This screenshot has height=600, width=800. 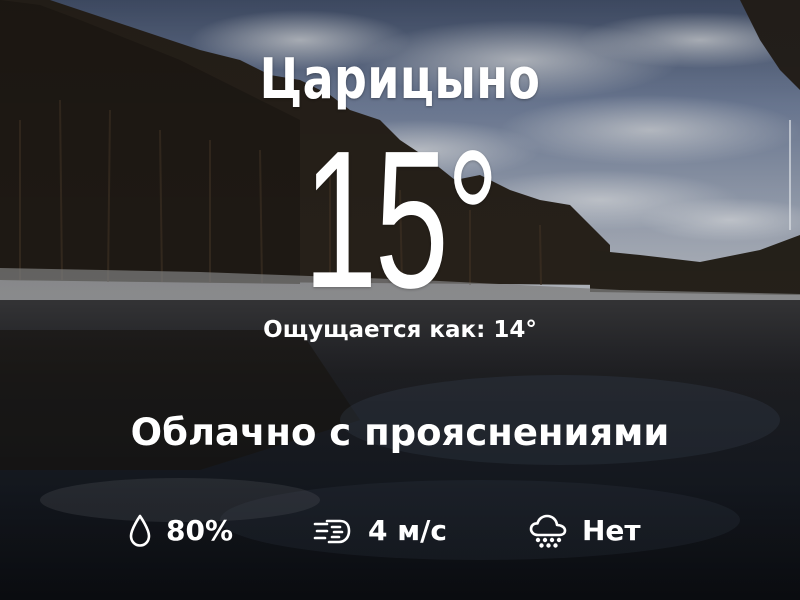 What do you see at coordinates (200, 530) in the screenshot?
I see `humidity-value: 80%` at bounding box center [200, 530].